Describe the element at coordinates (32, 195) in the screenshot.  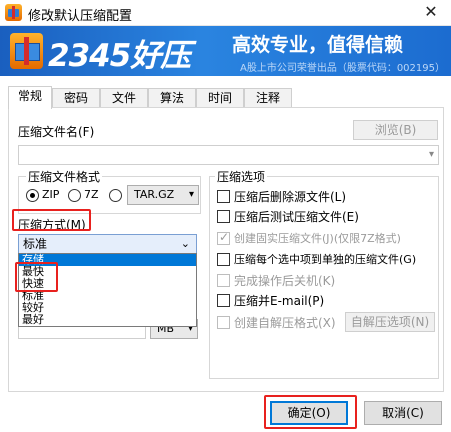
I see `radio-zip` at that location.